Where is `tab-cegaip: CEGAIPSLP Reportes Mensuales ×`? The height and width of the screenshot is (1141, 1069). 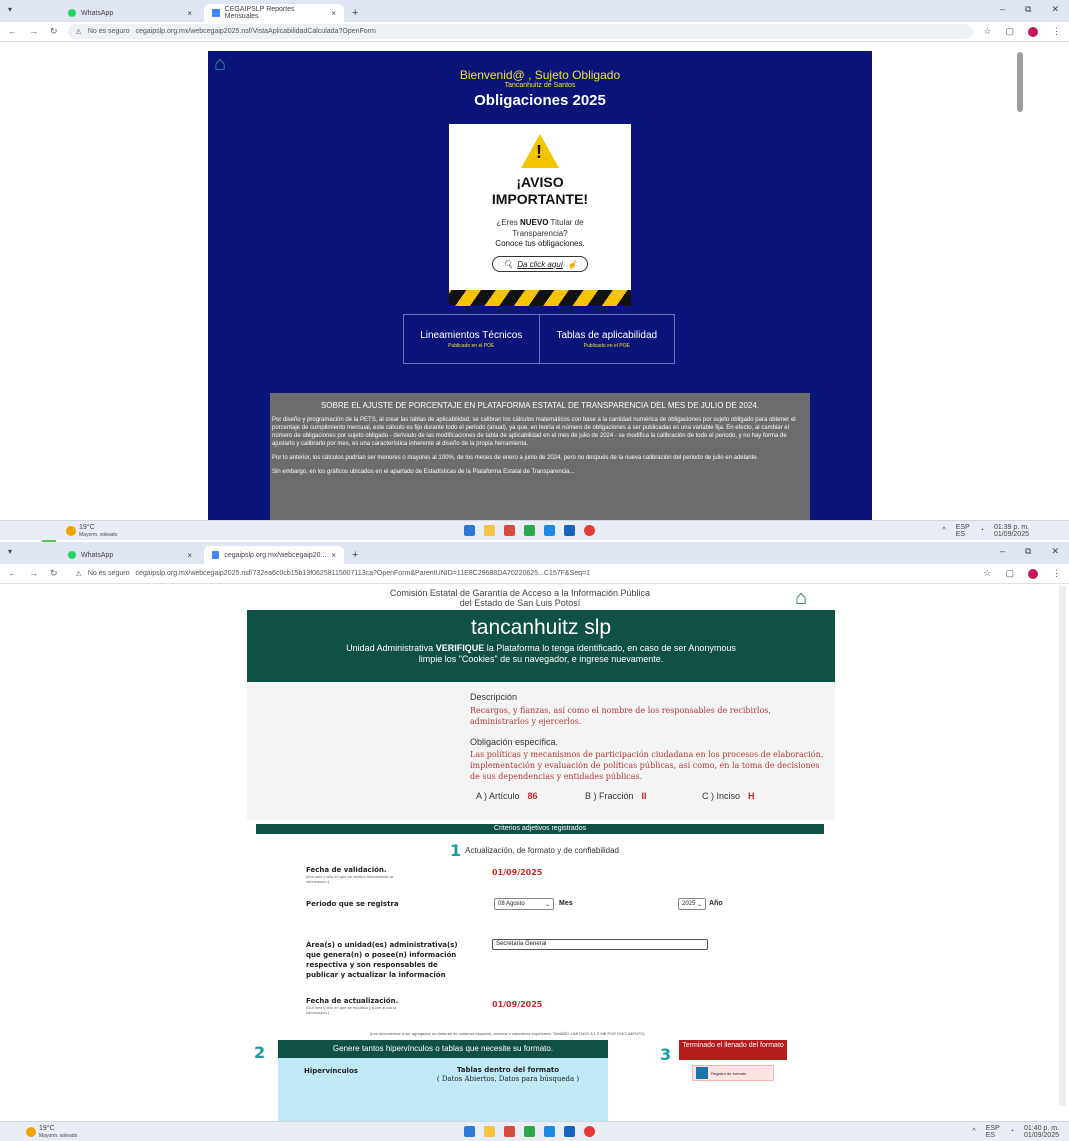
tab-cegaip: CEGAIPSLP Reportes Mensuales × is located at coordinates (274, 13).